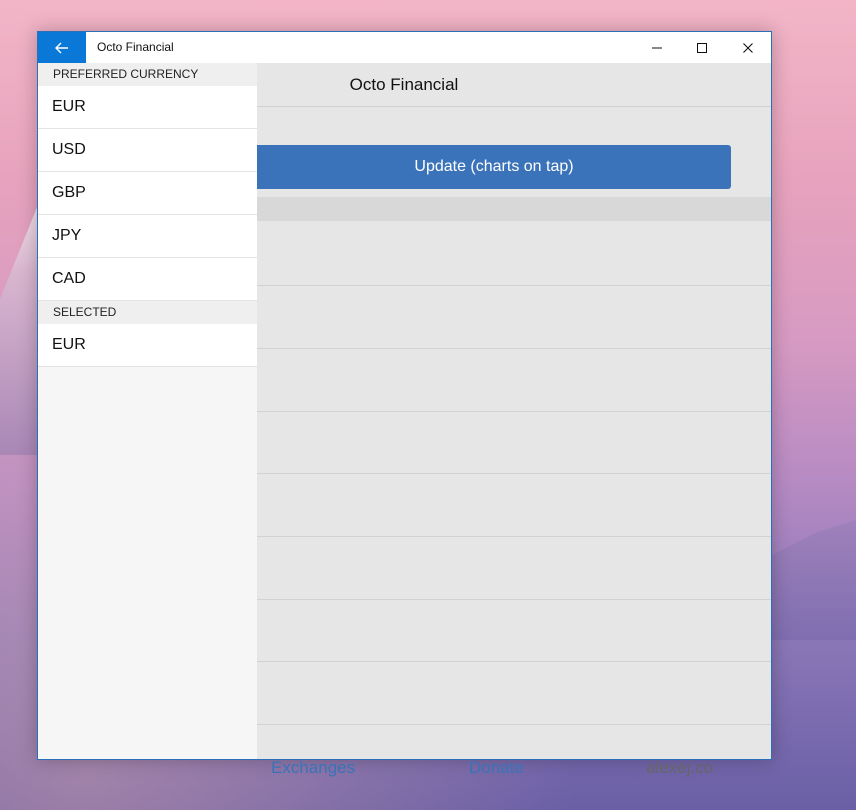 The width and height of the screenshot is (856, 810). I want to click on minimize-button, so click(657, 47).